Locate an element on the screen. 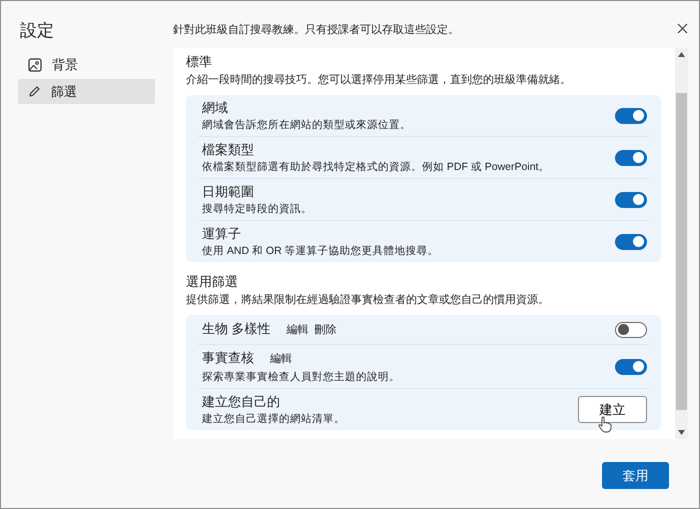 Image resolution: width=700 pixels, height=509 pixels. filter-description: 依檔案類型篩選有助於尋找特定格式的資源。例如 PDF 或 PowerPoint。 is located at coordinates (376, 167).